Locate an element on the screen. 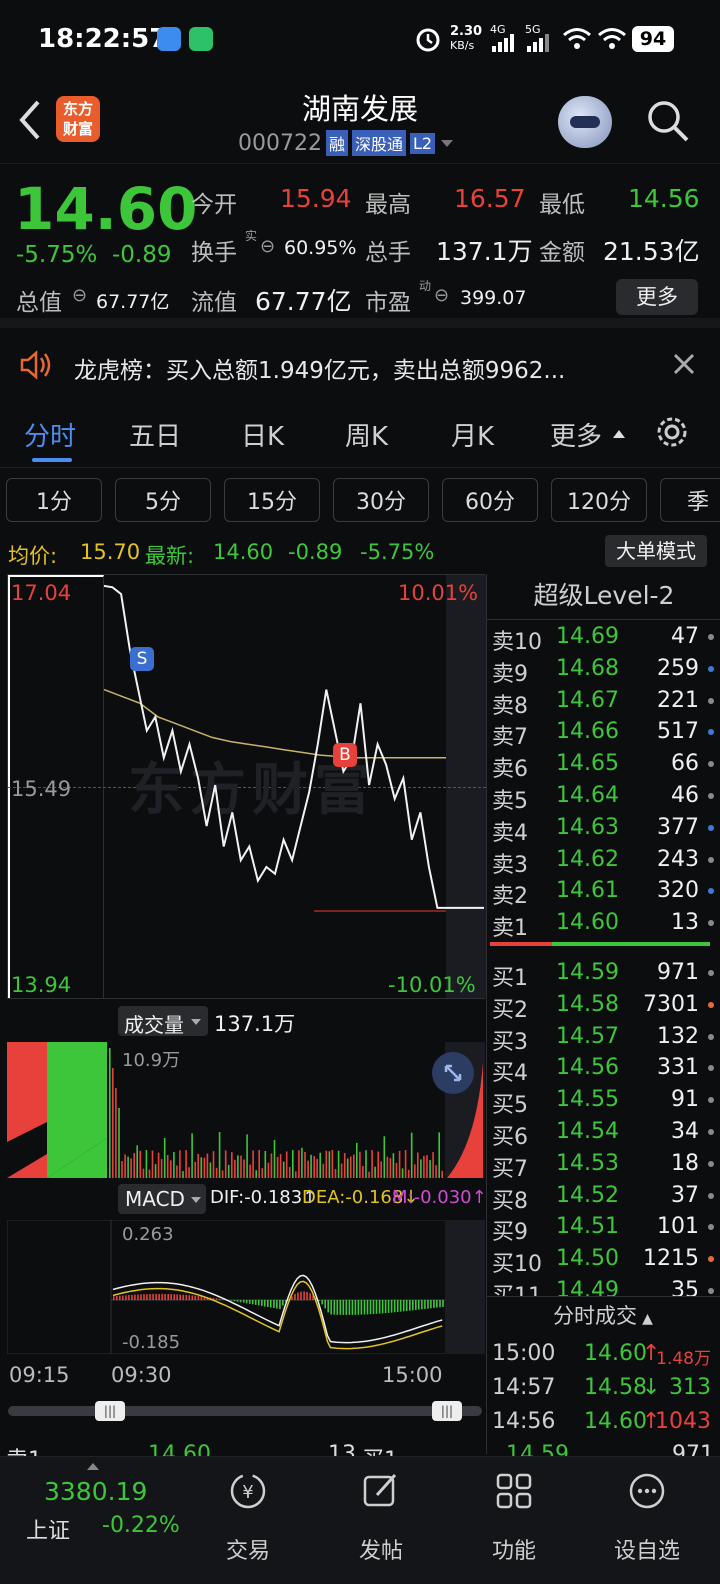  buy-level-row: 买8 14.52 37 is located at coordinates (604, 1197).